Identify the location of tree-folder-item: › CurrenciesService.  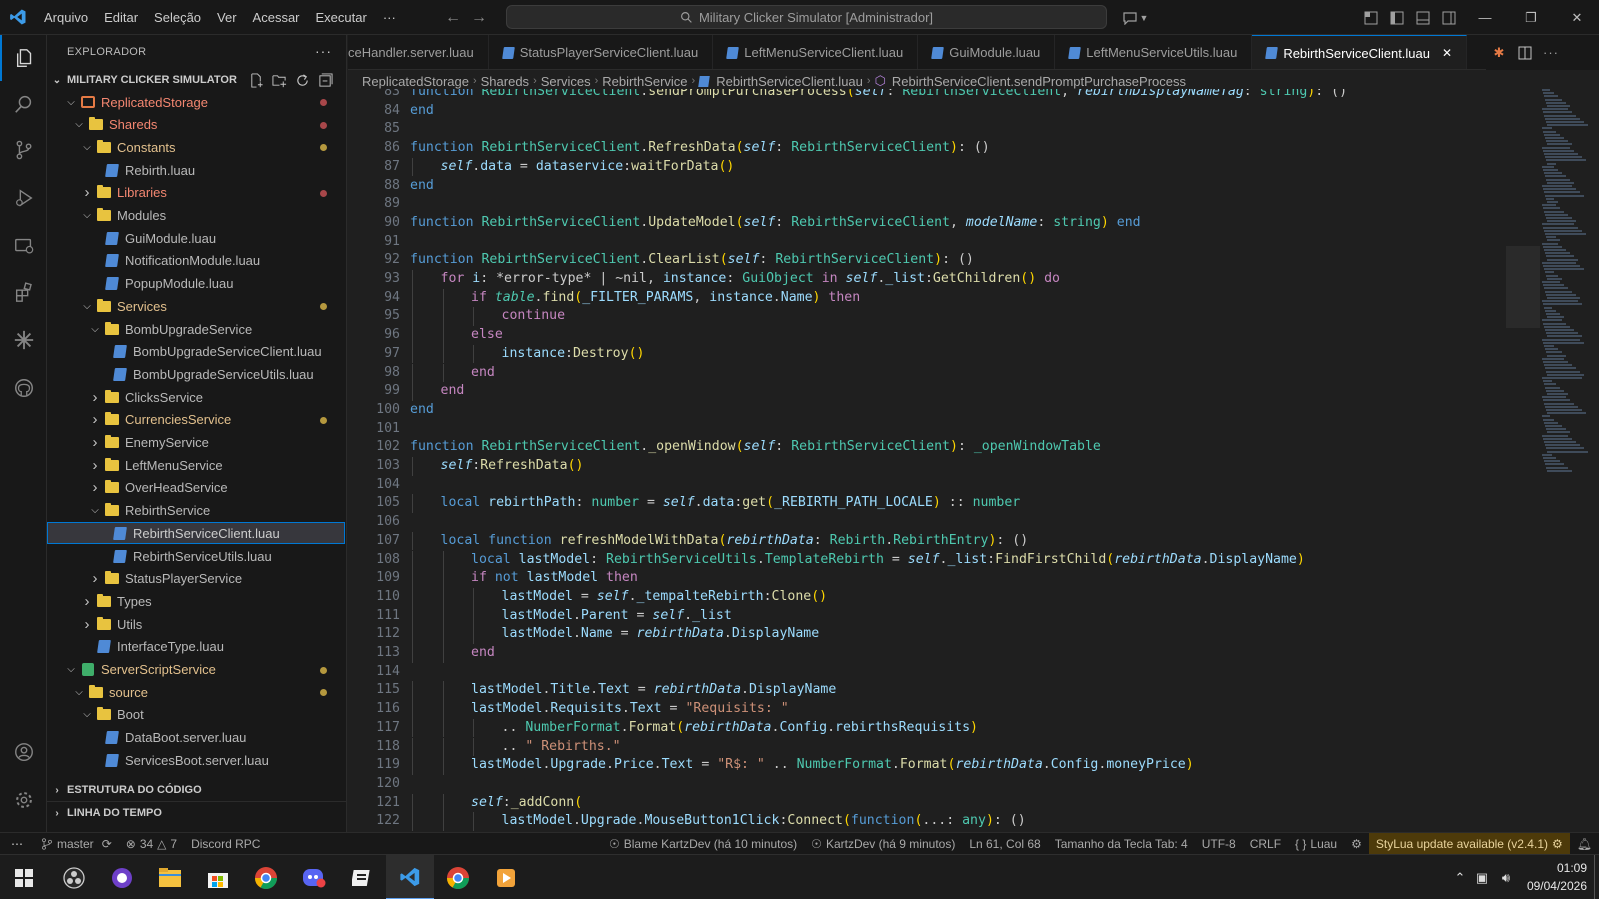
(196, 420).